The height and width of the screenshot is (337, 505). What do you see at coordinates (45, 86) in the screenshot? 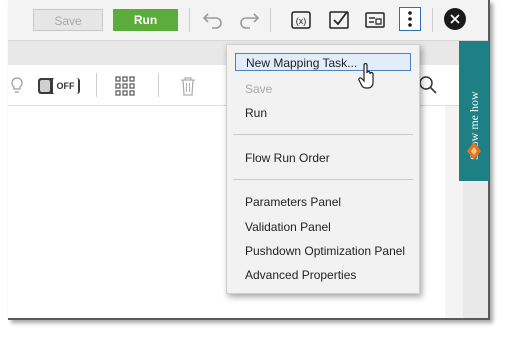
I see `toggle-knob` at bounding box center [45, 86].